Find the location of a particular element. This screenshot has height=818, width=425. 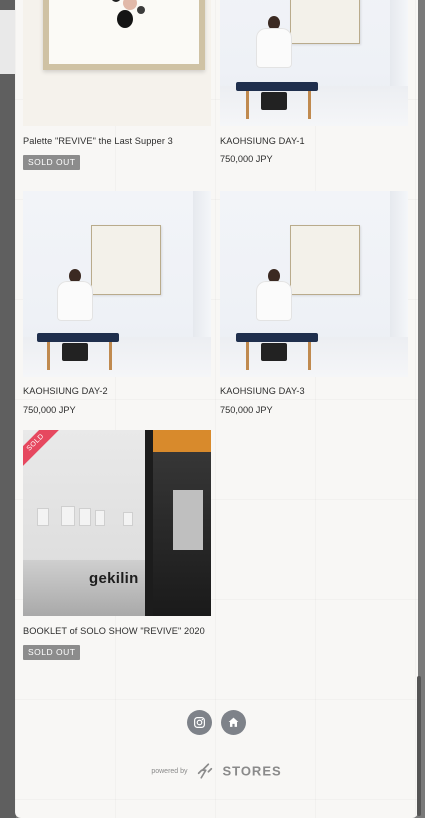

powered-by: powered by STORES is located at coordinates (216, 771).